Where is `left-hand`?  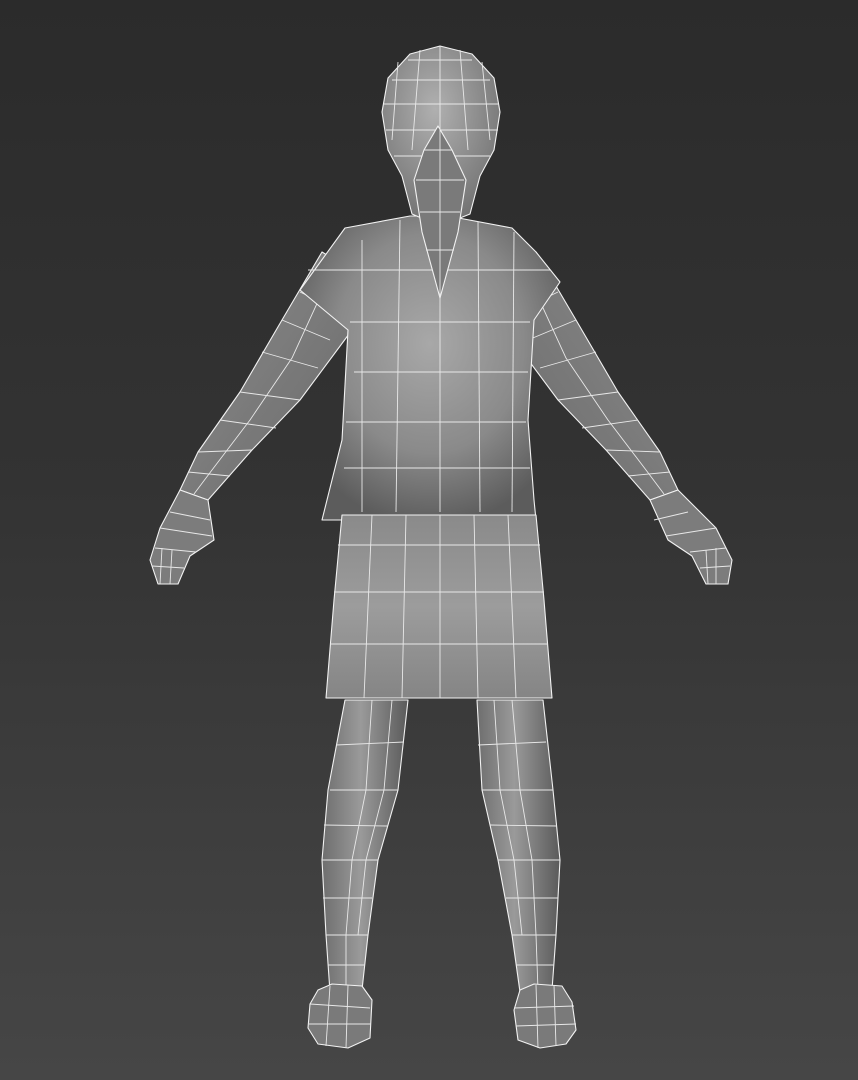
left-hand is located at coordinates (182, 537).